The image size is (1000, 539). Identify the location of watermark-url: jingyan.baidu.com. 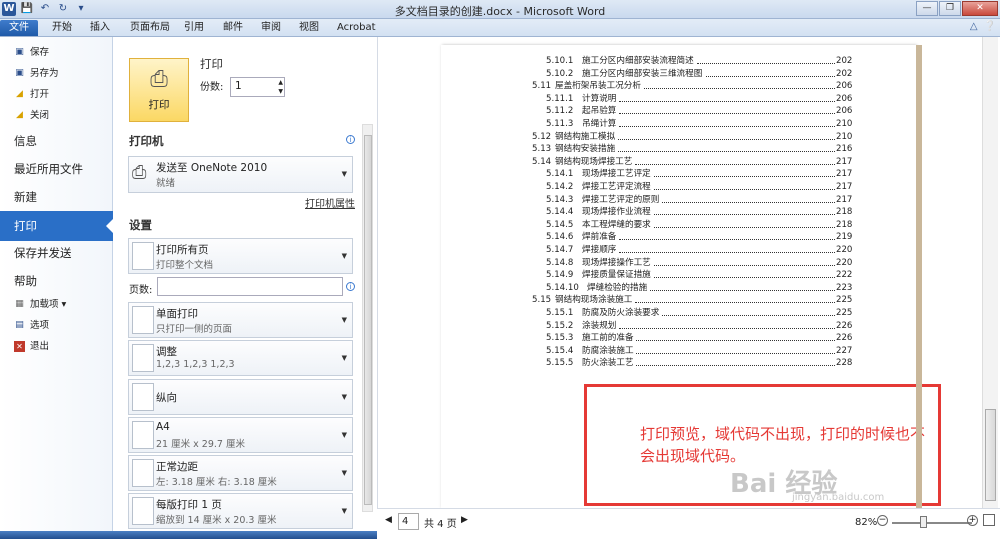
(838, 497).